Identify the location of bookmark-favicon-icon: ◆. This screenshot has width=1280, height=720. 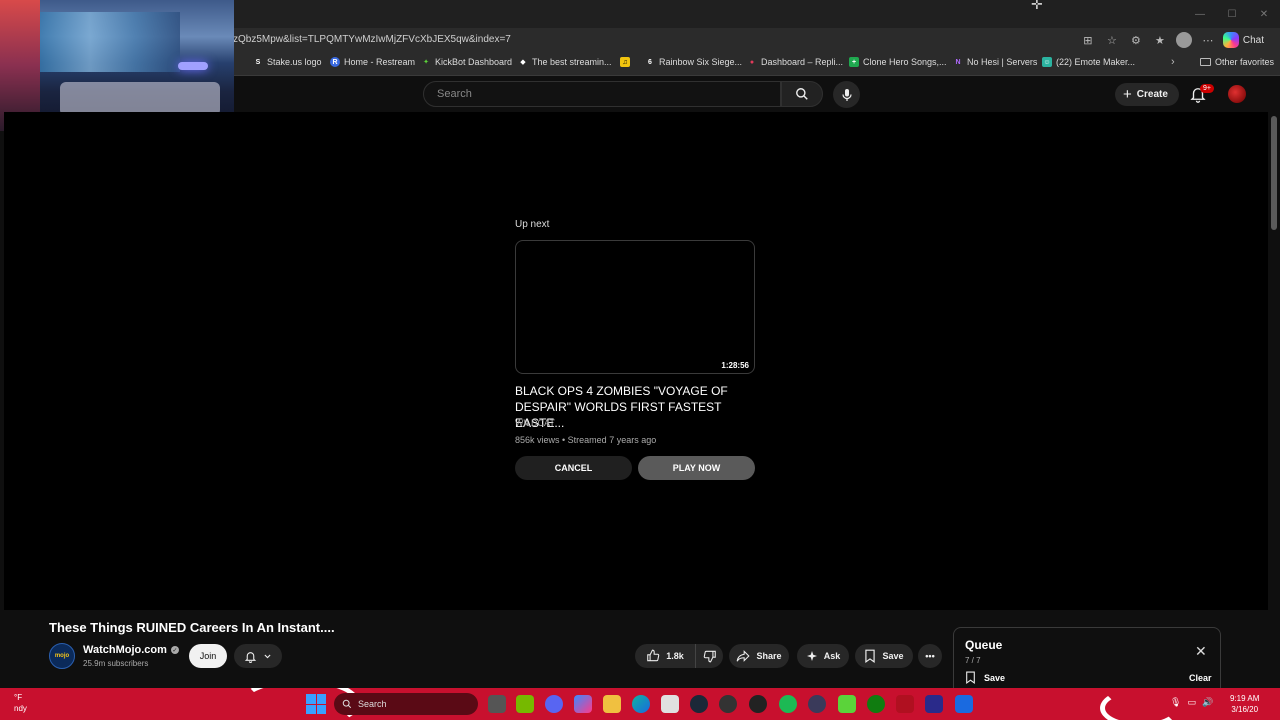
(523, 62).